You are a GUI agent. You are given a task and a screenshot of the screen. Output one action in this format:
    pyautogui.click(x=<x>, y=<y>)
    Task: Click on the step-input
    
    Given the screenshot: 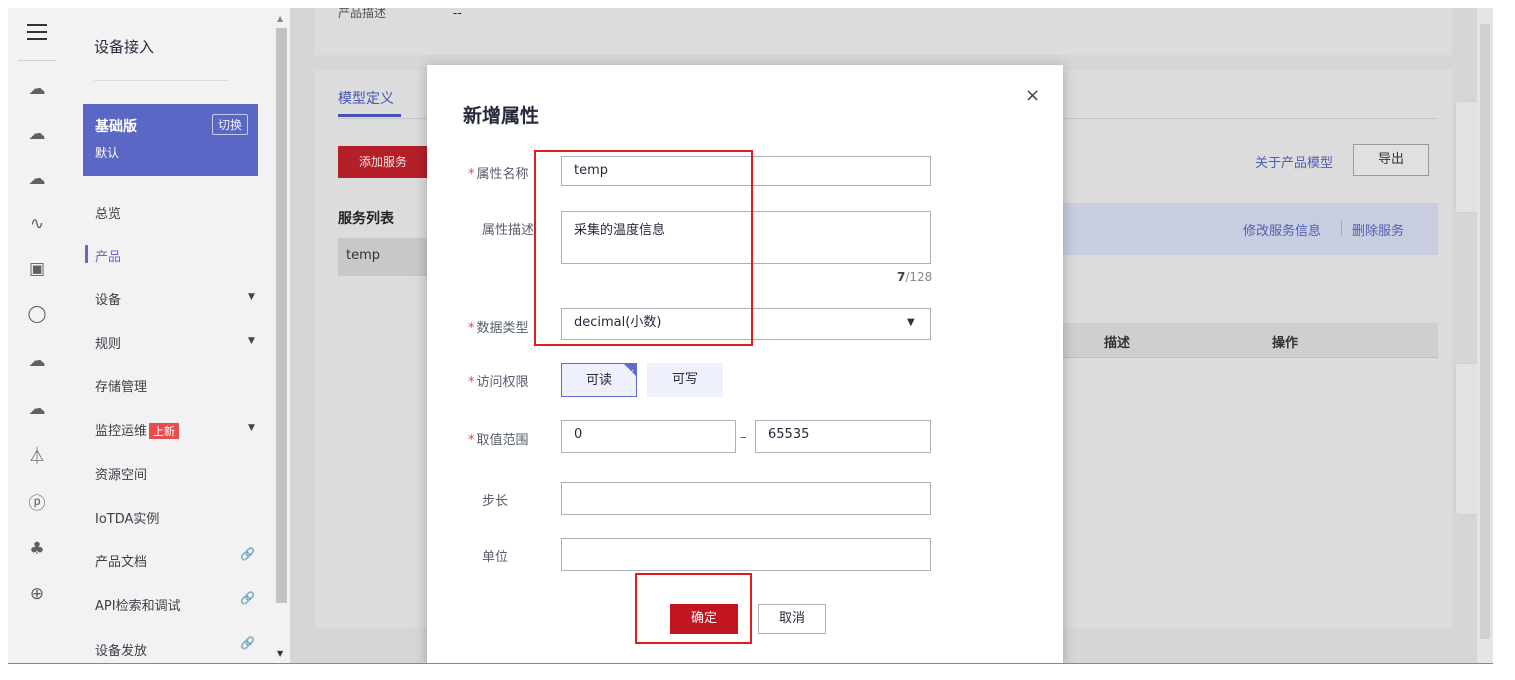 What is the action you would take?
    pyautogui.click(x=746, y=498)
    